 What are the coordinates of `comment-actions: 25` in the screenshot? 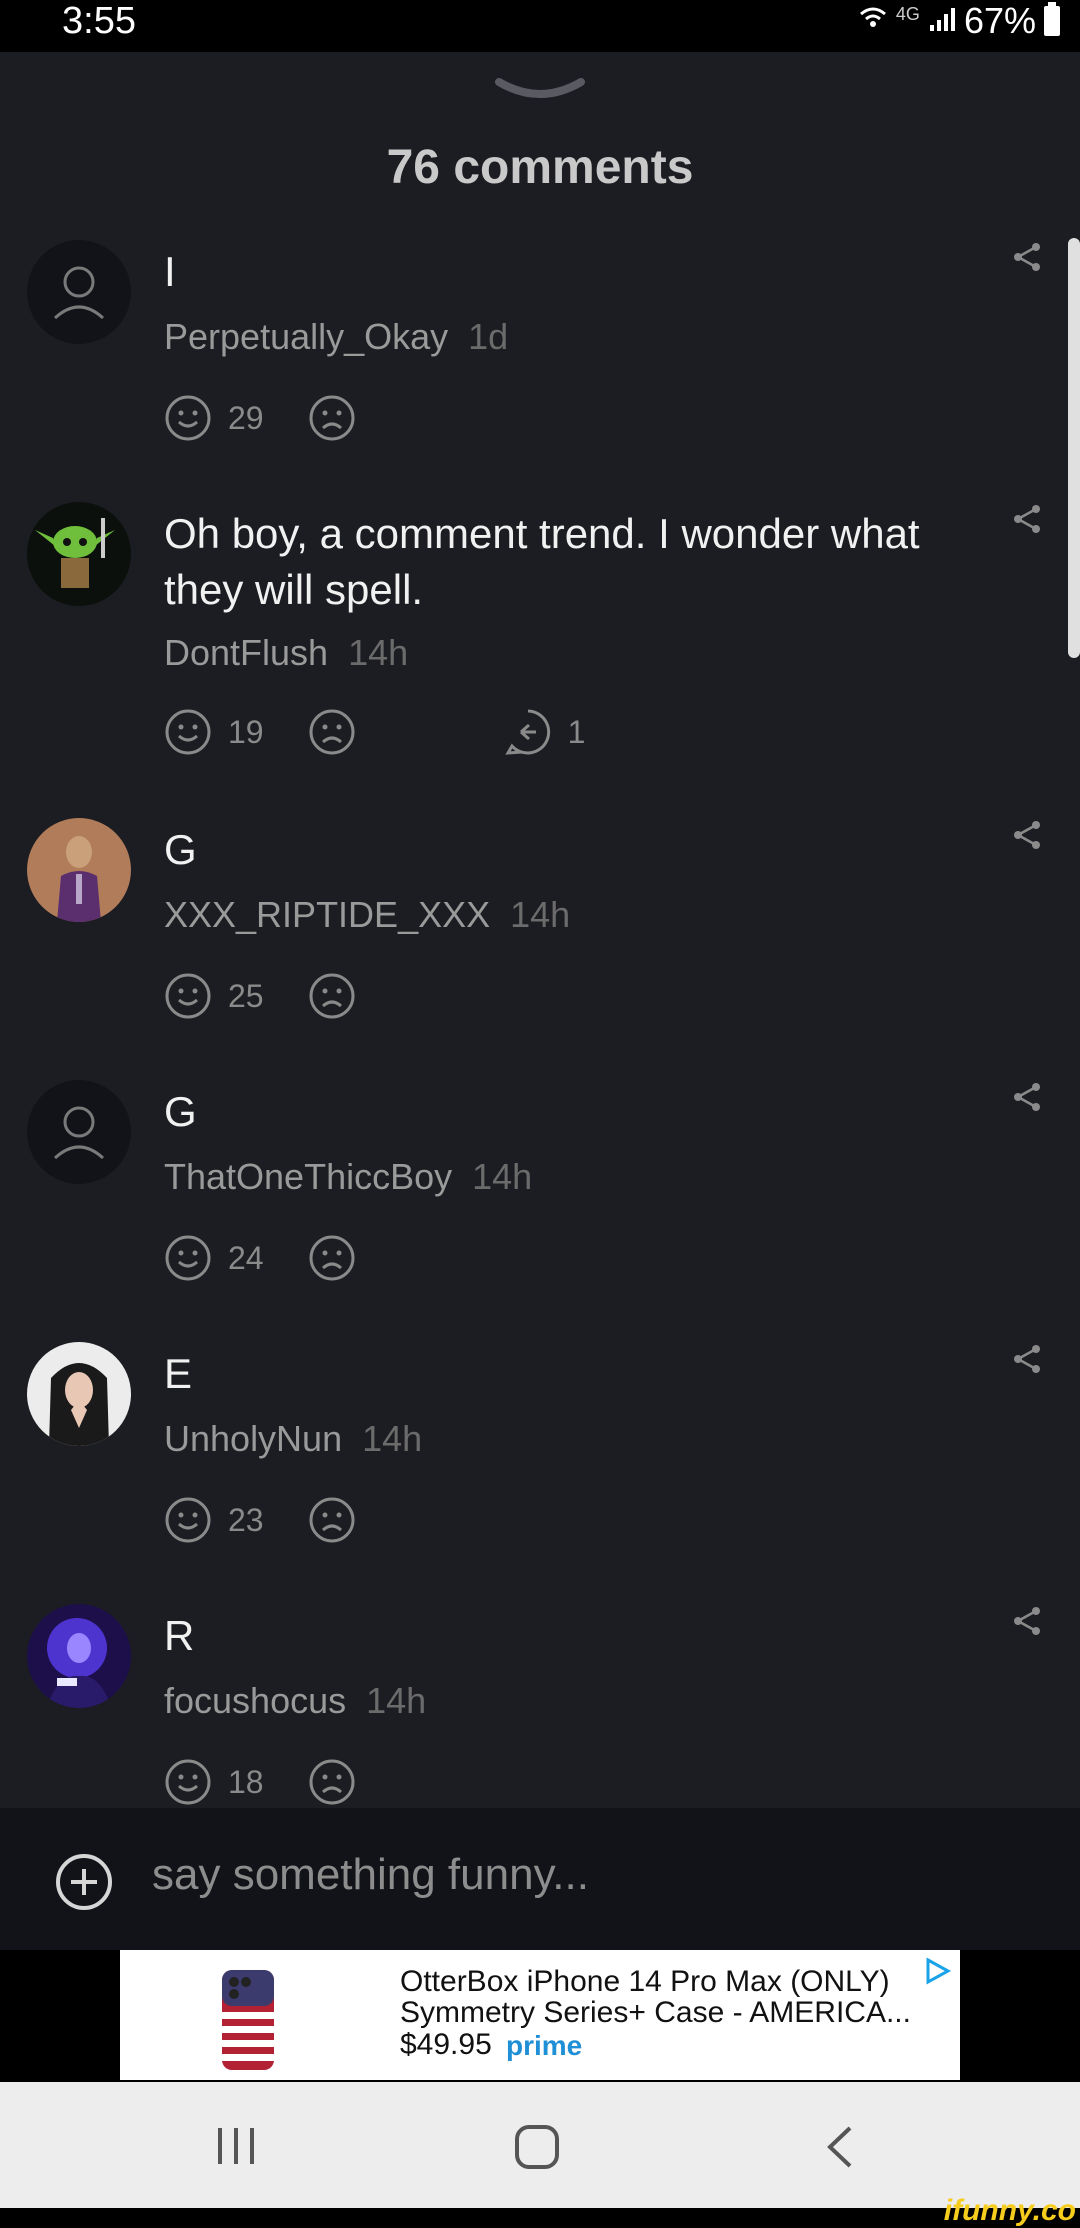 It's located at (260, 996).